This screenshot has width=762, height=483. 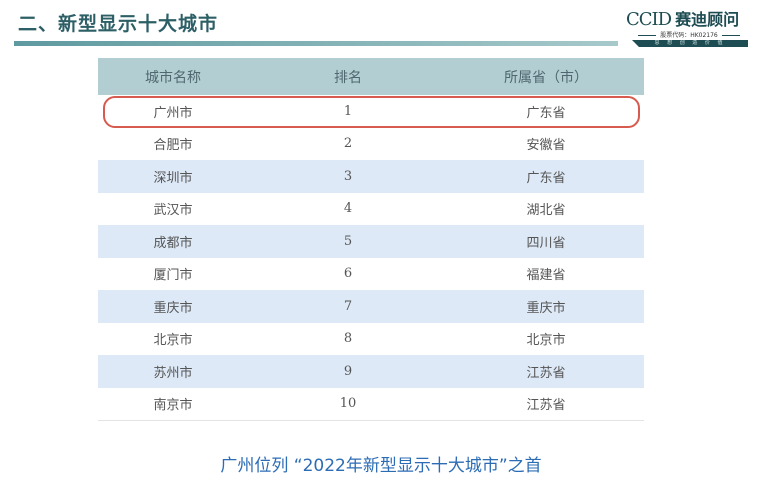 What do you see at coordinates (546, 143) in the screenshot?
I see `cell-province: 安徽省` at bounding box center [546, 143].